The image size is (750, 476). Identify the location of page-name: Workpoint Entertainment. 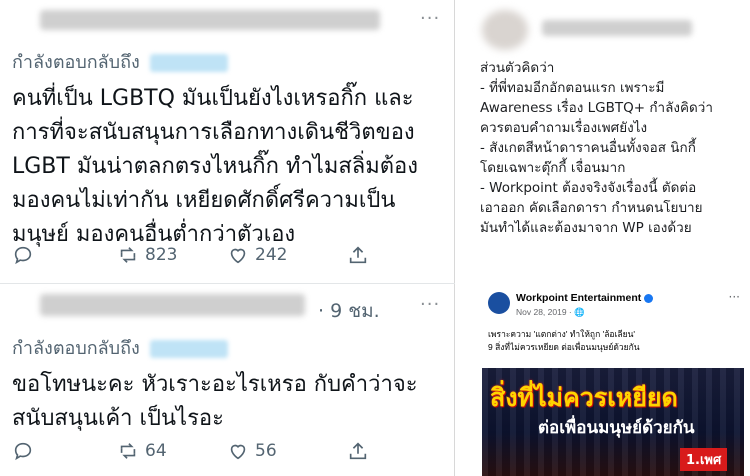
(585, 298).